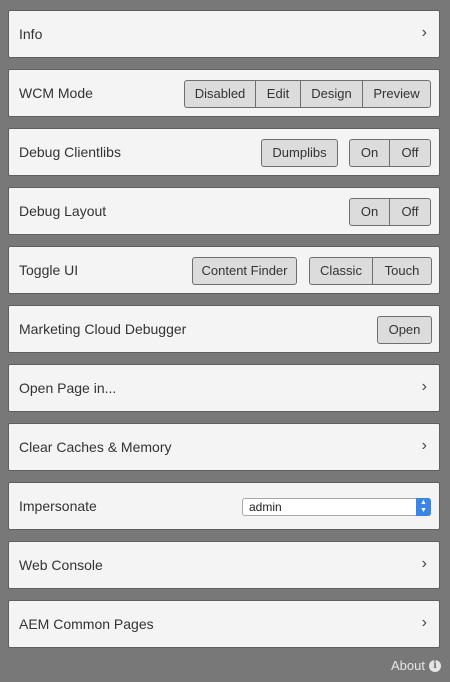 This screenshot has height=682, width=450. Describe the element at coordinates (224, 624) in the screenshot. I see `aem-common-pages-panel: AEM Common Pages ›` at that location.